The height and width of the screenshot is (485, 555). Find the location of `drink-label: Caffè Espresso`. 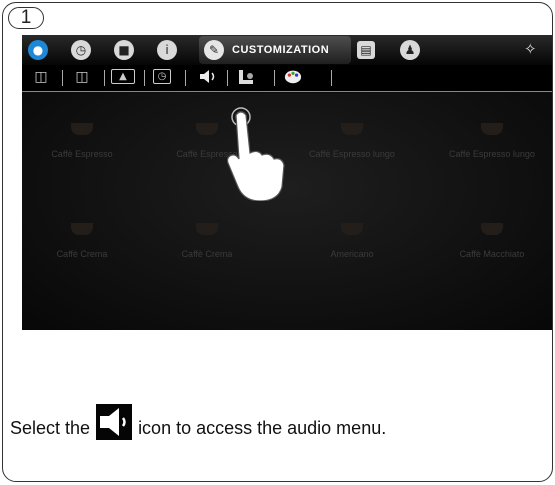

drink-label: Caffè Espresso is located at coordinates (82, 154).